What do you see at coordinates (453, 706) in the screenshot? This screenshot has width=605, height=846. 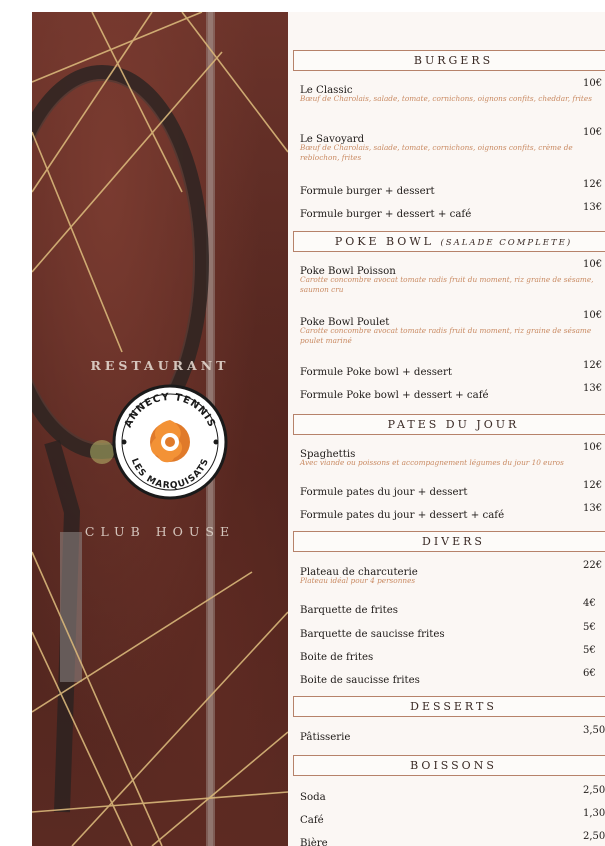 I see `section-title-text: DESSERTS` at bounding box center [453, 706].